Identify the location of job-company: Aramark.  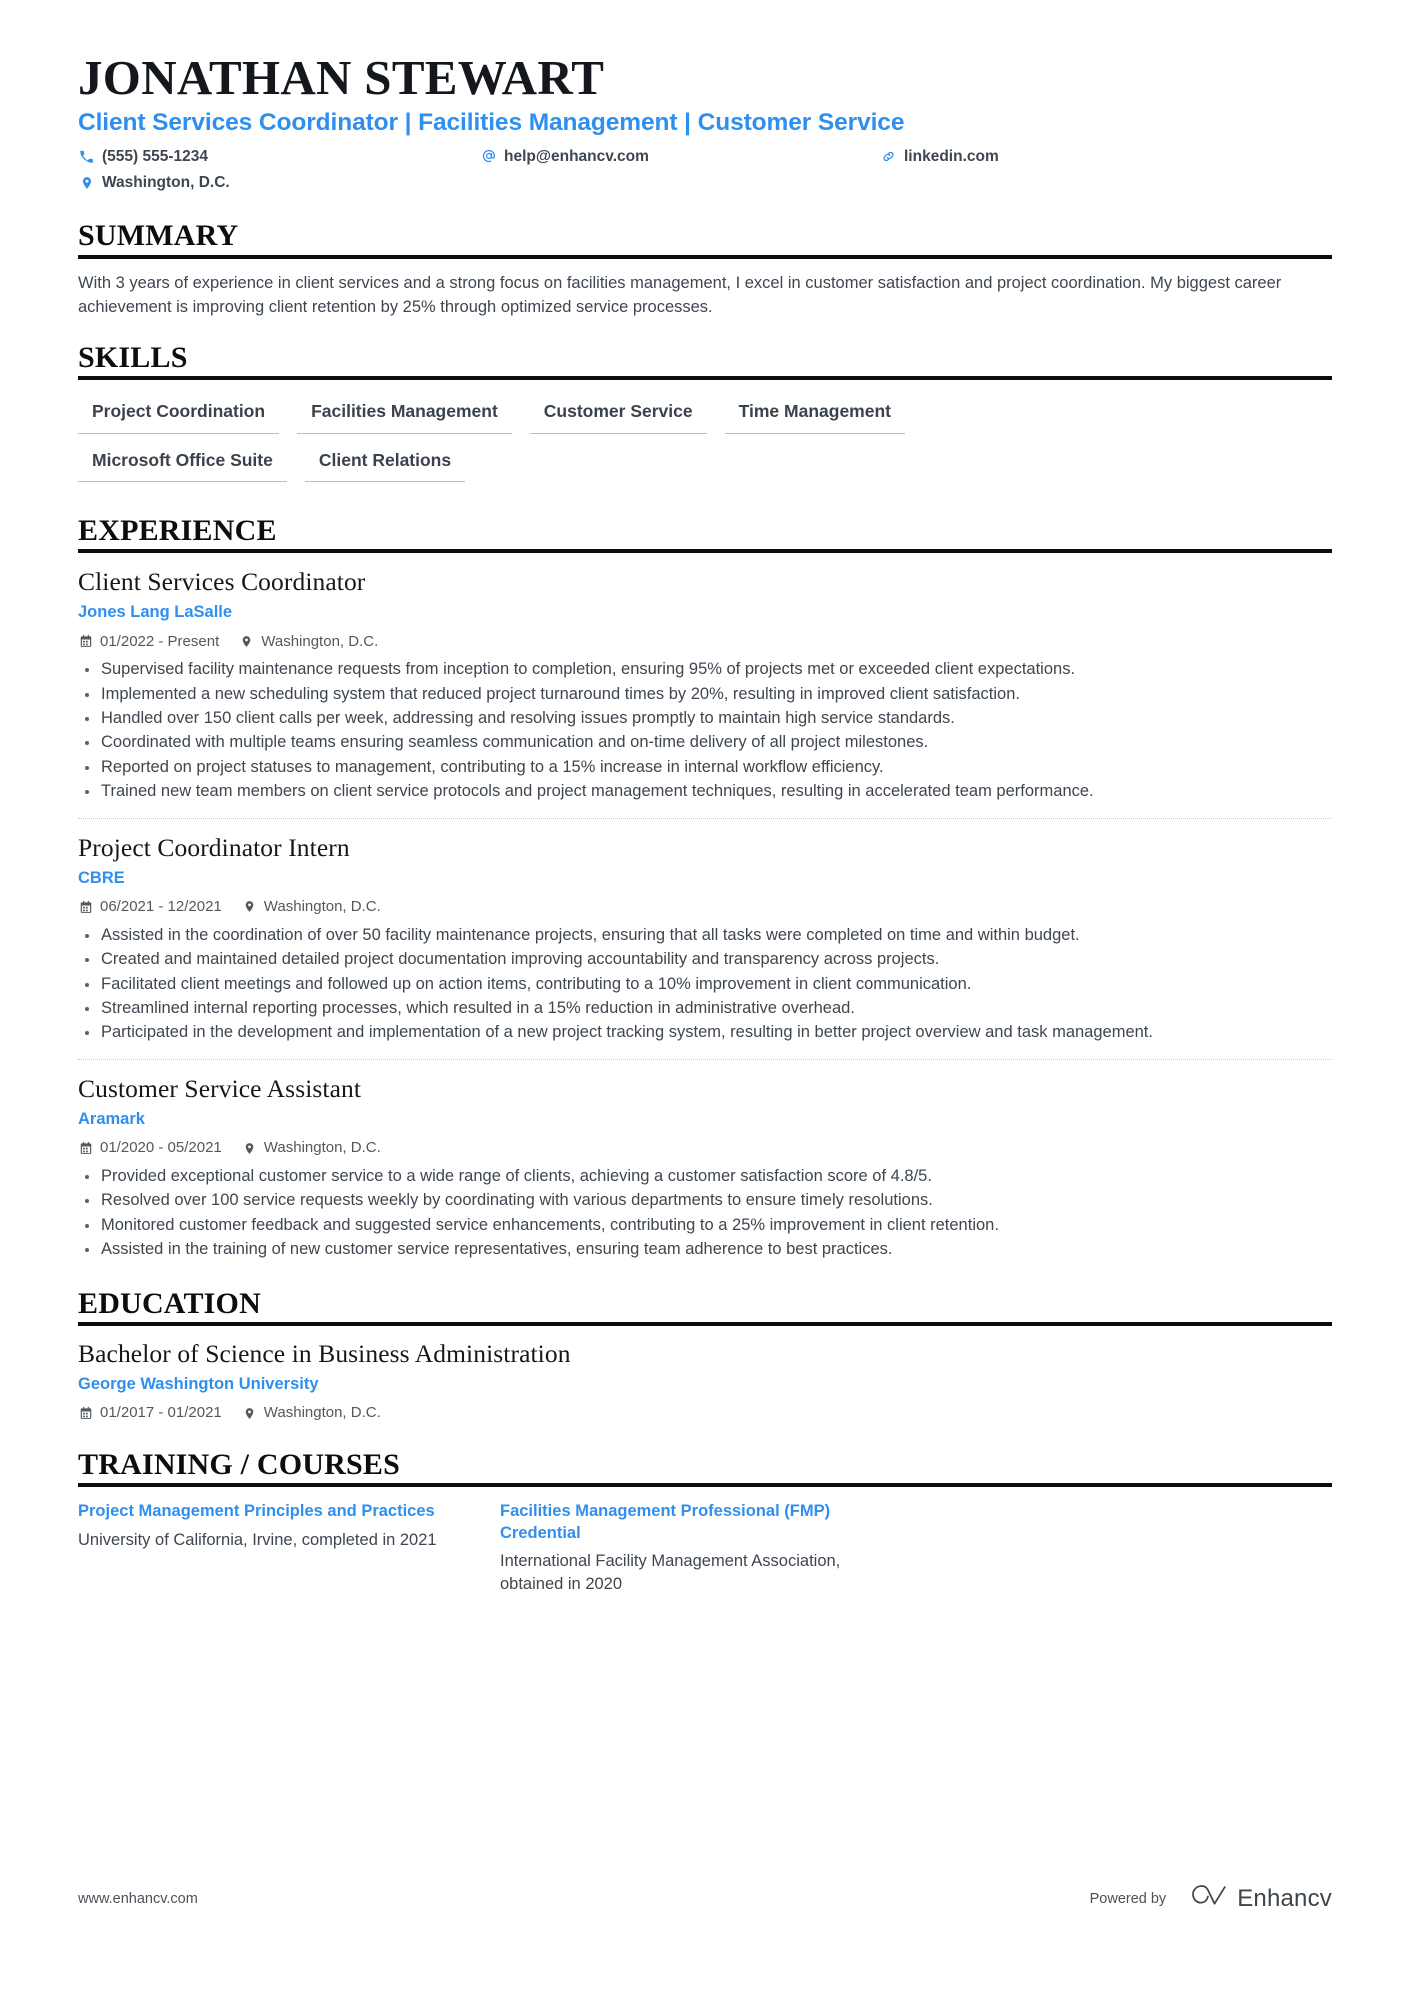
(705, 1119).